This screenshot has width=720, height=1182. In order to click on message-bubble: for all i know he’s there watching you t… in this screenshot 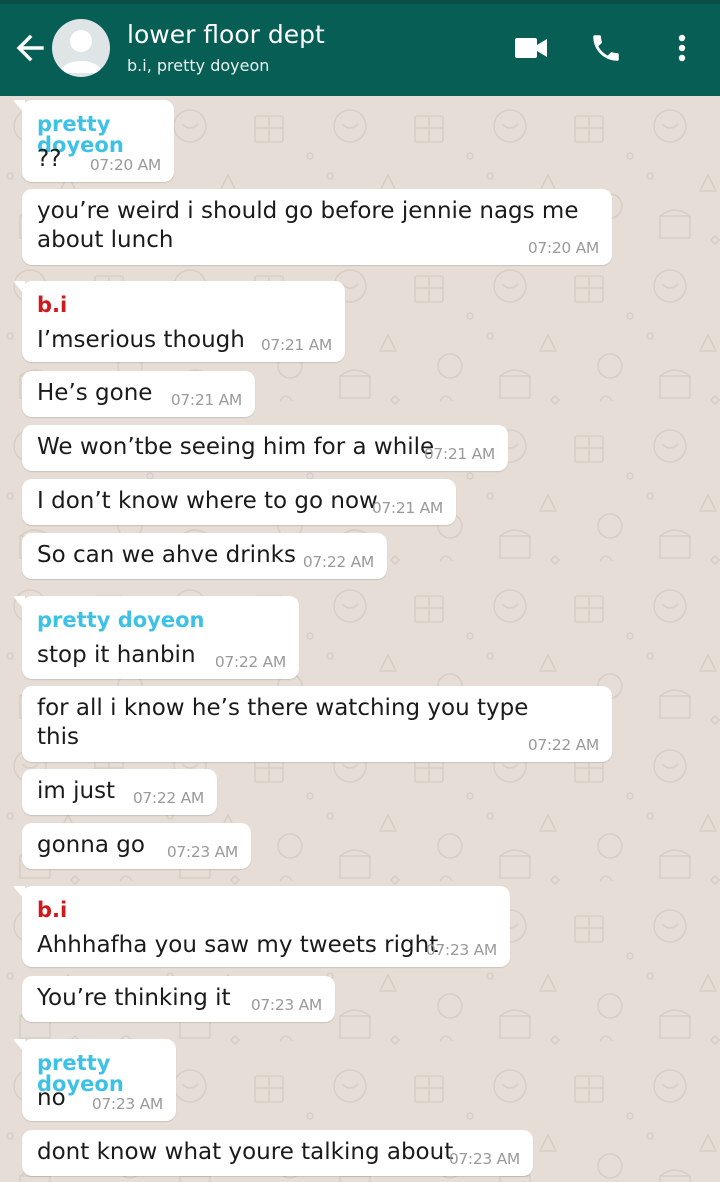, I will do `click(317, 724)`.